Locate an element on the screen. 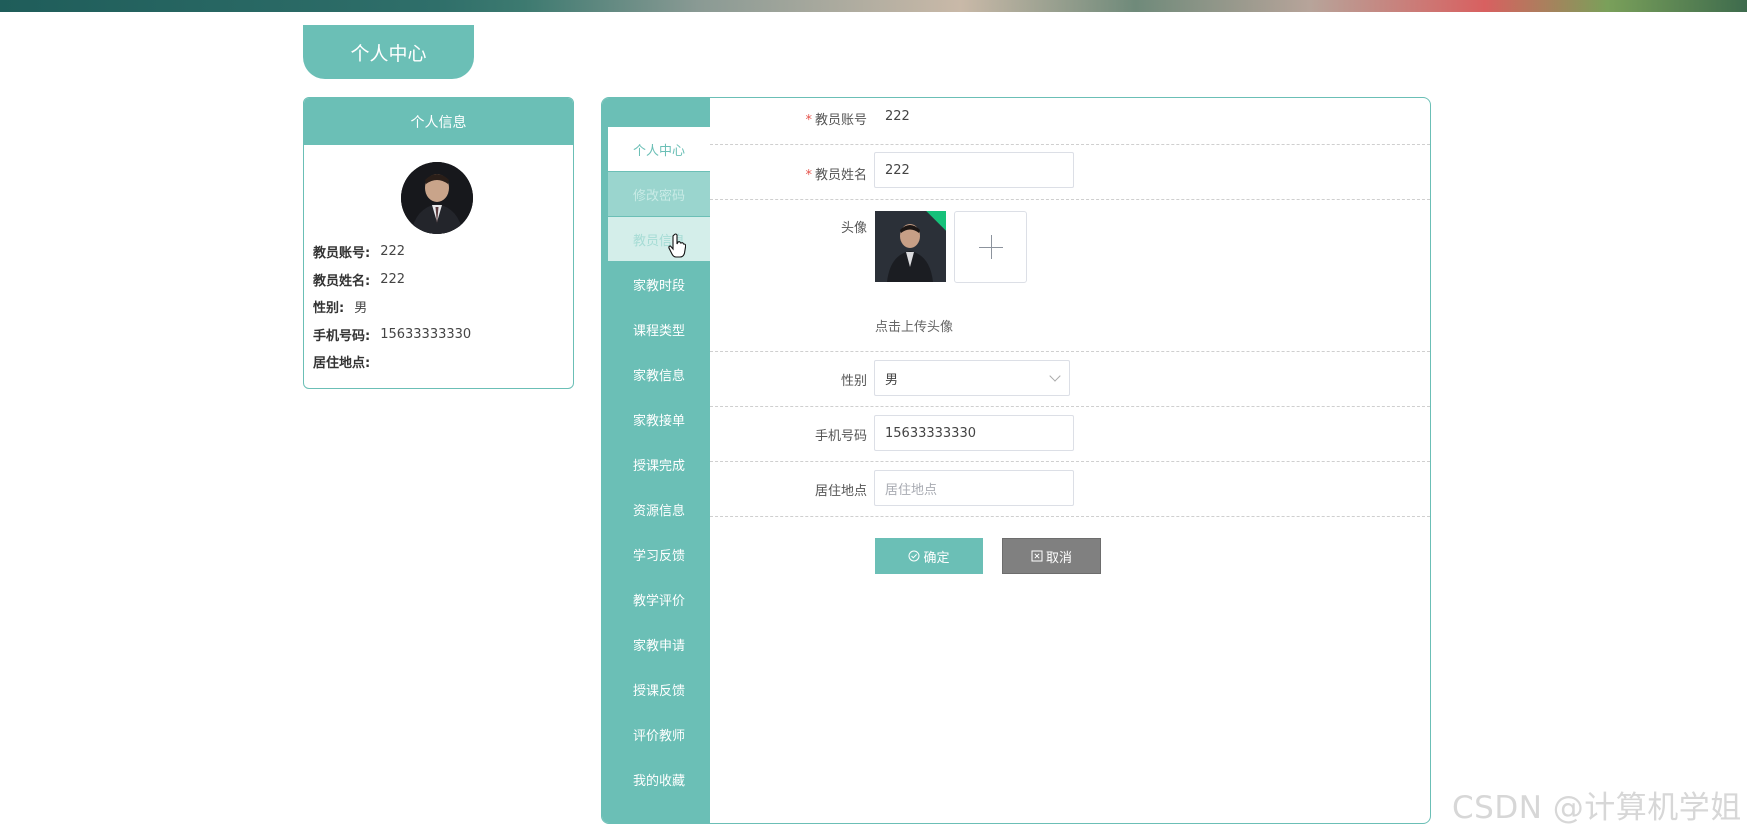  account-value: 222 is located at coordinates (897, 116).